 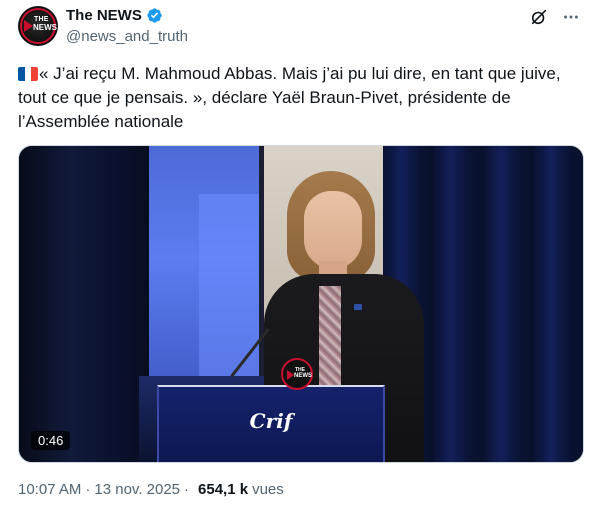 What do you see at coordinates (330, 341) in the screenshot?
I see `speaker-blouse` at bounding box center [330, 341].